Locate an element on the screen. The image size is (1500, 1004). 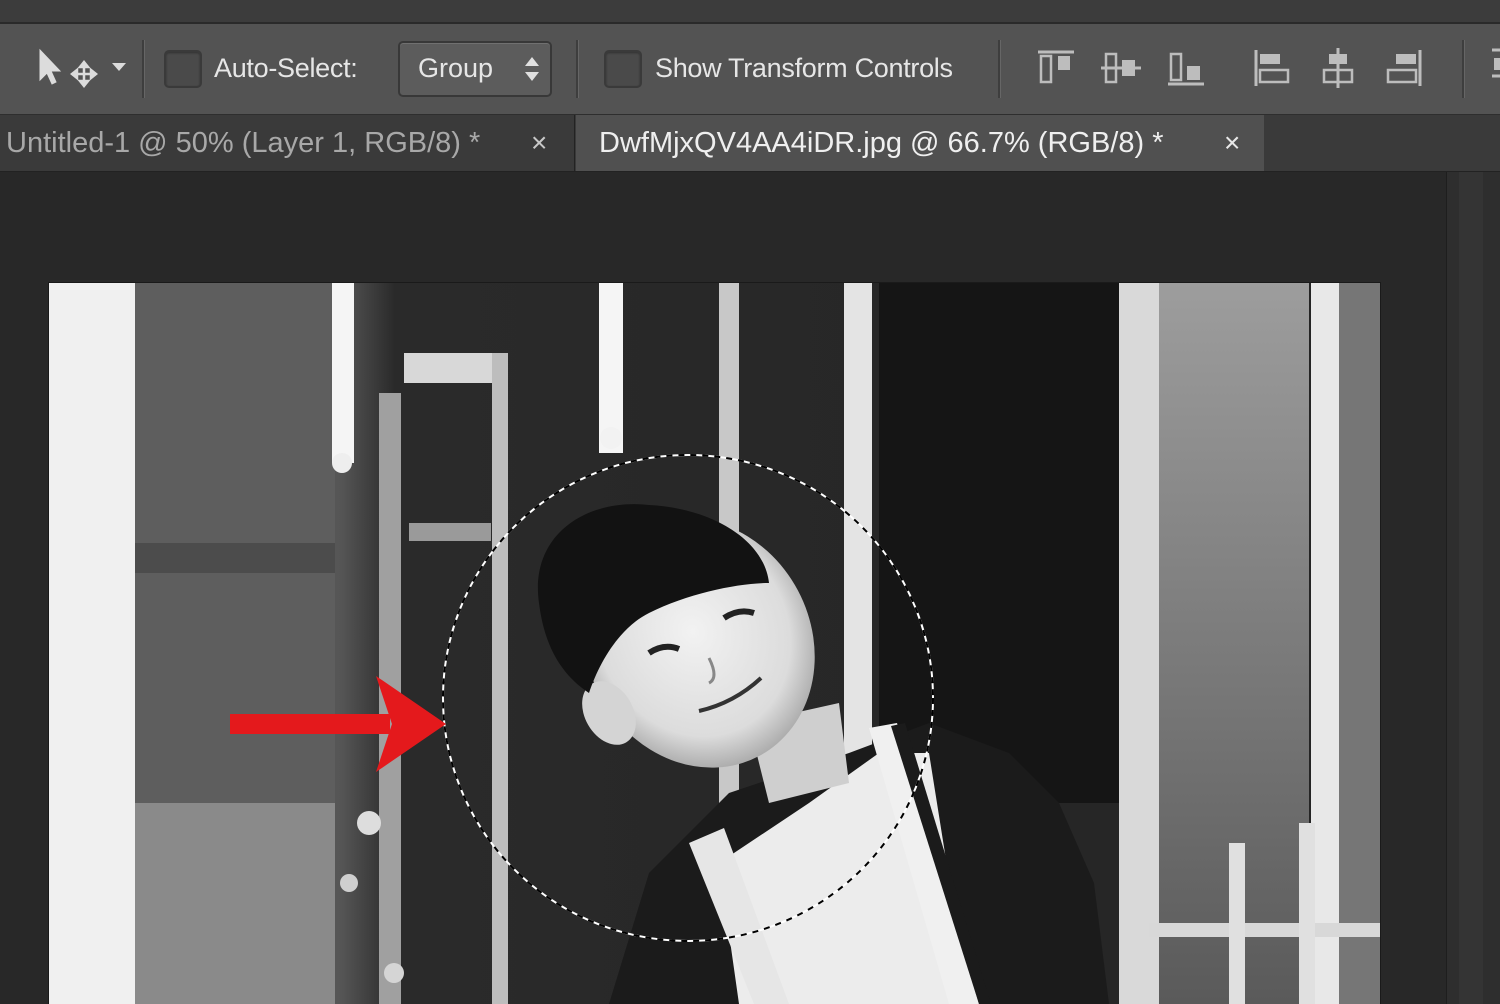
tab-untitled-1: Untitled-1 @ 50% (Layer 1, RGB/8) * × is located at coordinates (287, 143).